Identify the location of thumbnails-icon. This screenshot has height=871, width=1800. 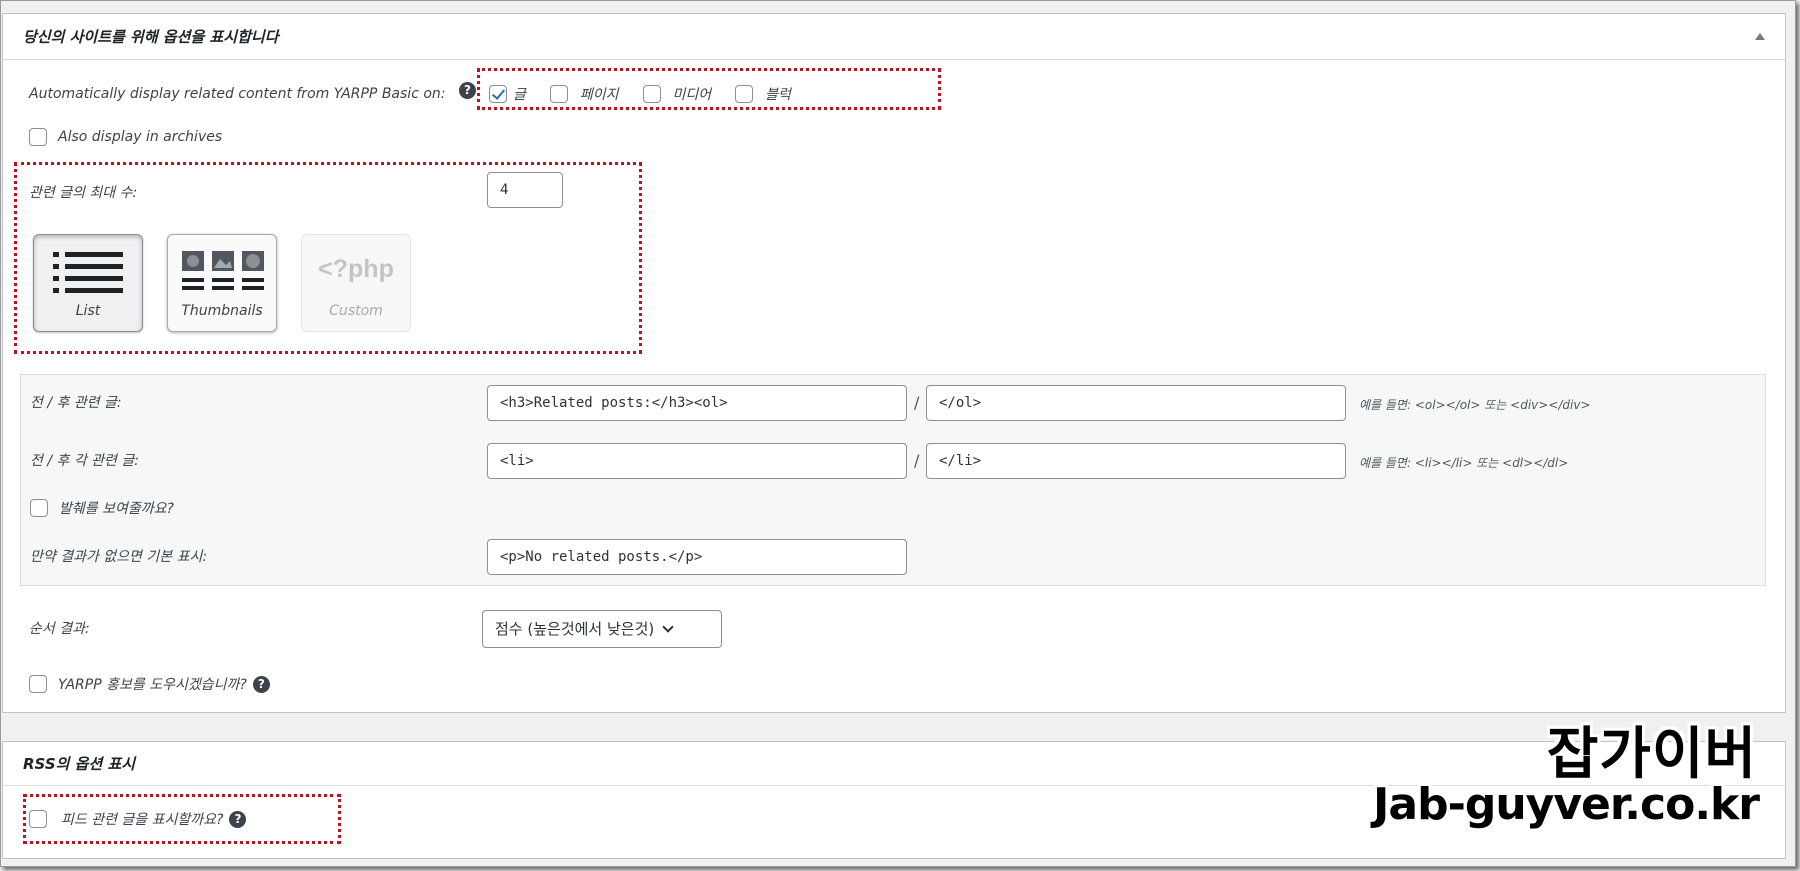
(223, 270).